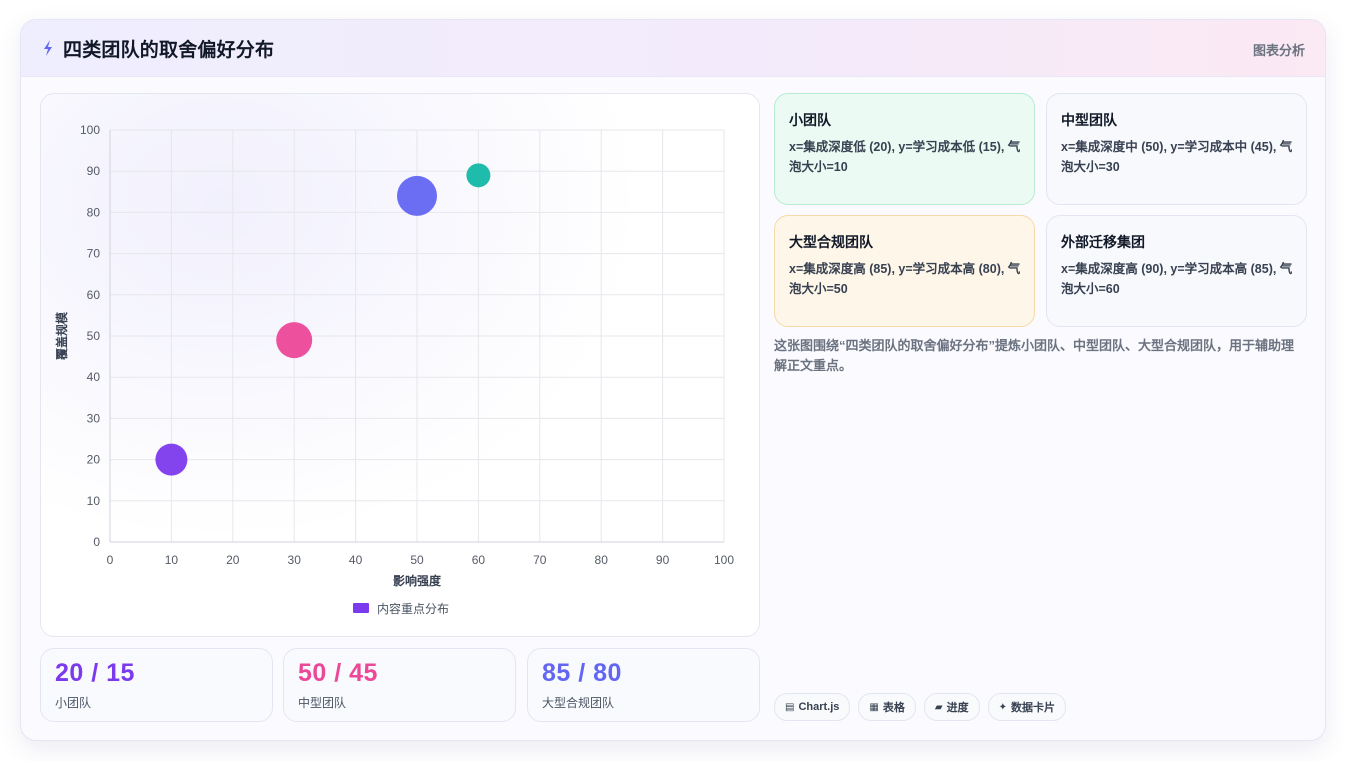 This screenshot has height=761, width=1345. What do you see at coordinates (1032, 708) in the screenshot?
I see `tag-label: 数据卡片` at bounding box center [1032, 708].